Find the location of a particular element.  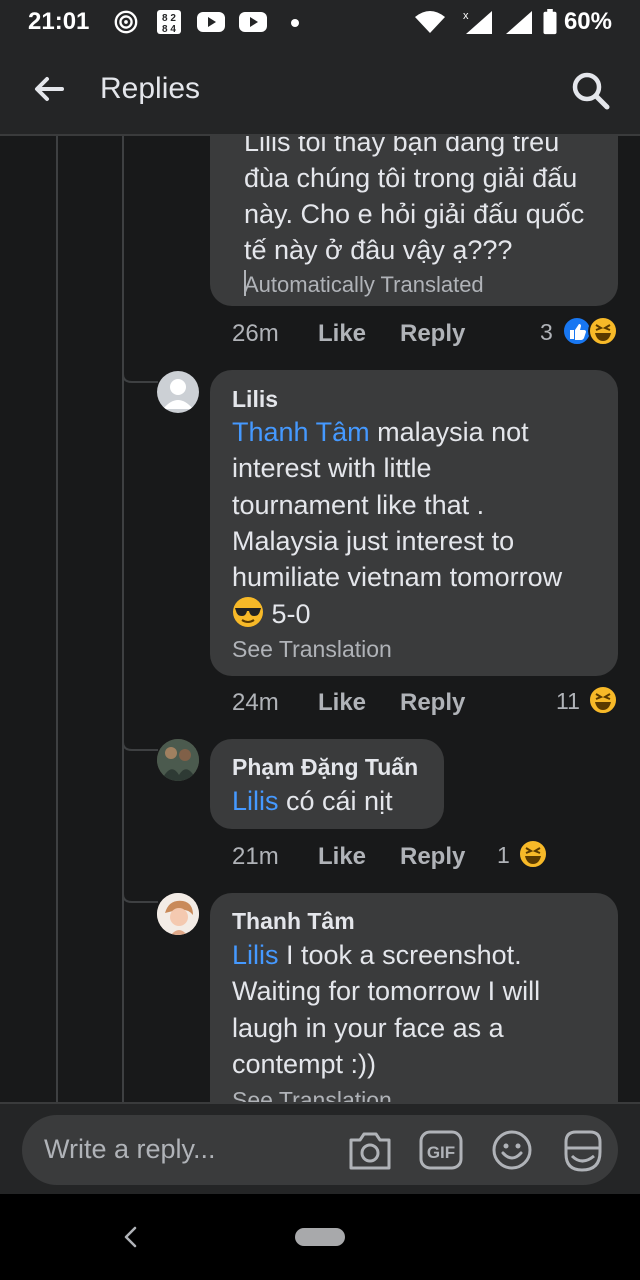

comment-bubble: Phạm Đặng Tuấn Lilis có cái nịt is located at coordinates (327, 784).